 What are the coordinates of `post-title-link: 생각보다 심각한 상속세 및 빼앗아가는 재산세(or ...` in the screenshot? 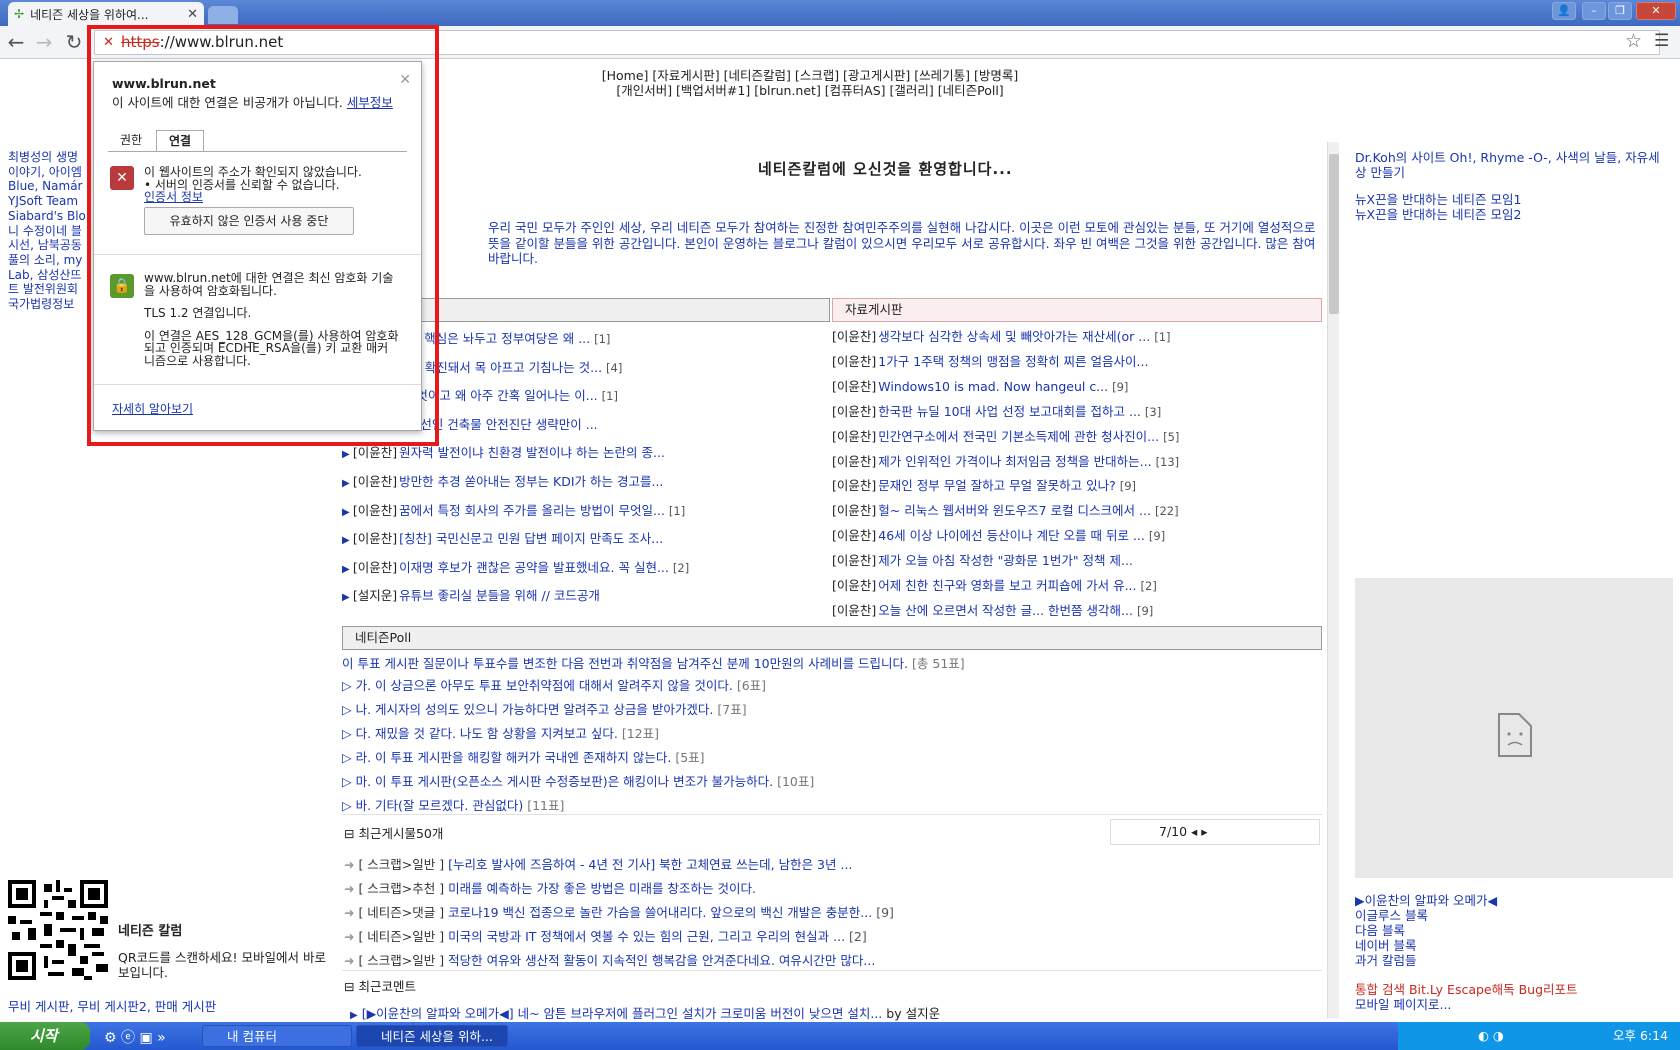 It's located at (1014, 336).